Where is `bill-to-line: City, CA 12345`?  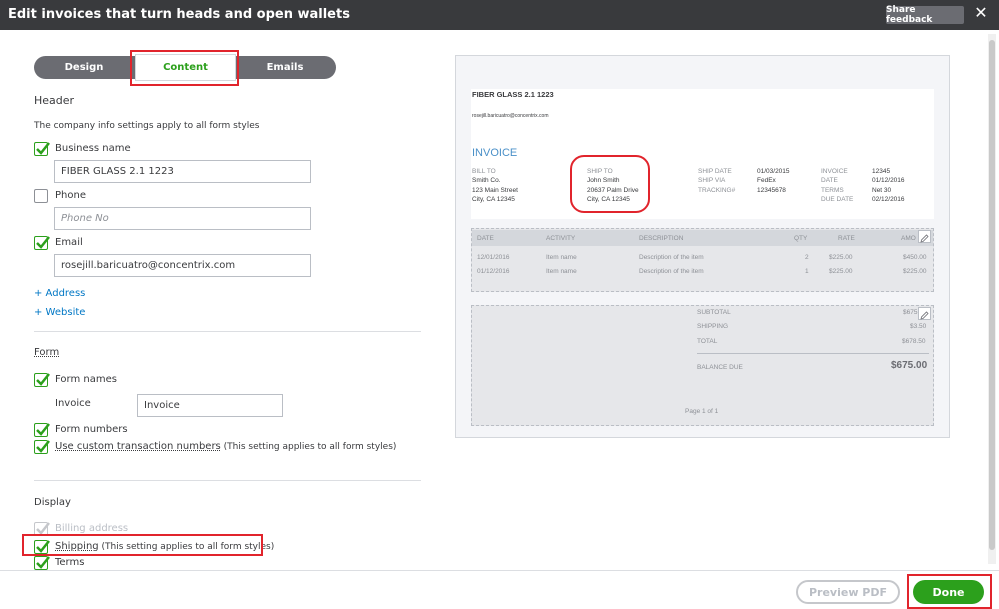
bill-to-line: City, CA 12345 is located at coordinates (493, 199).